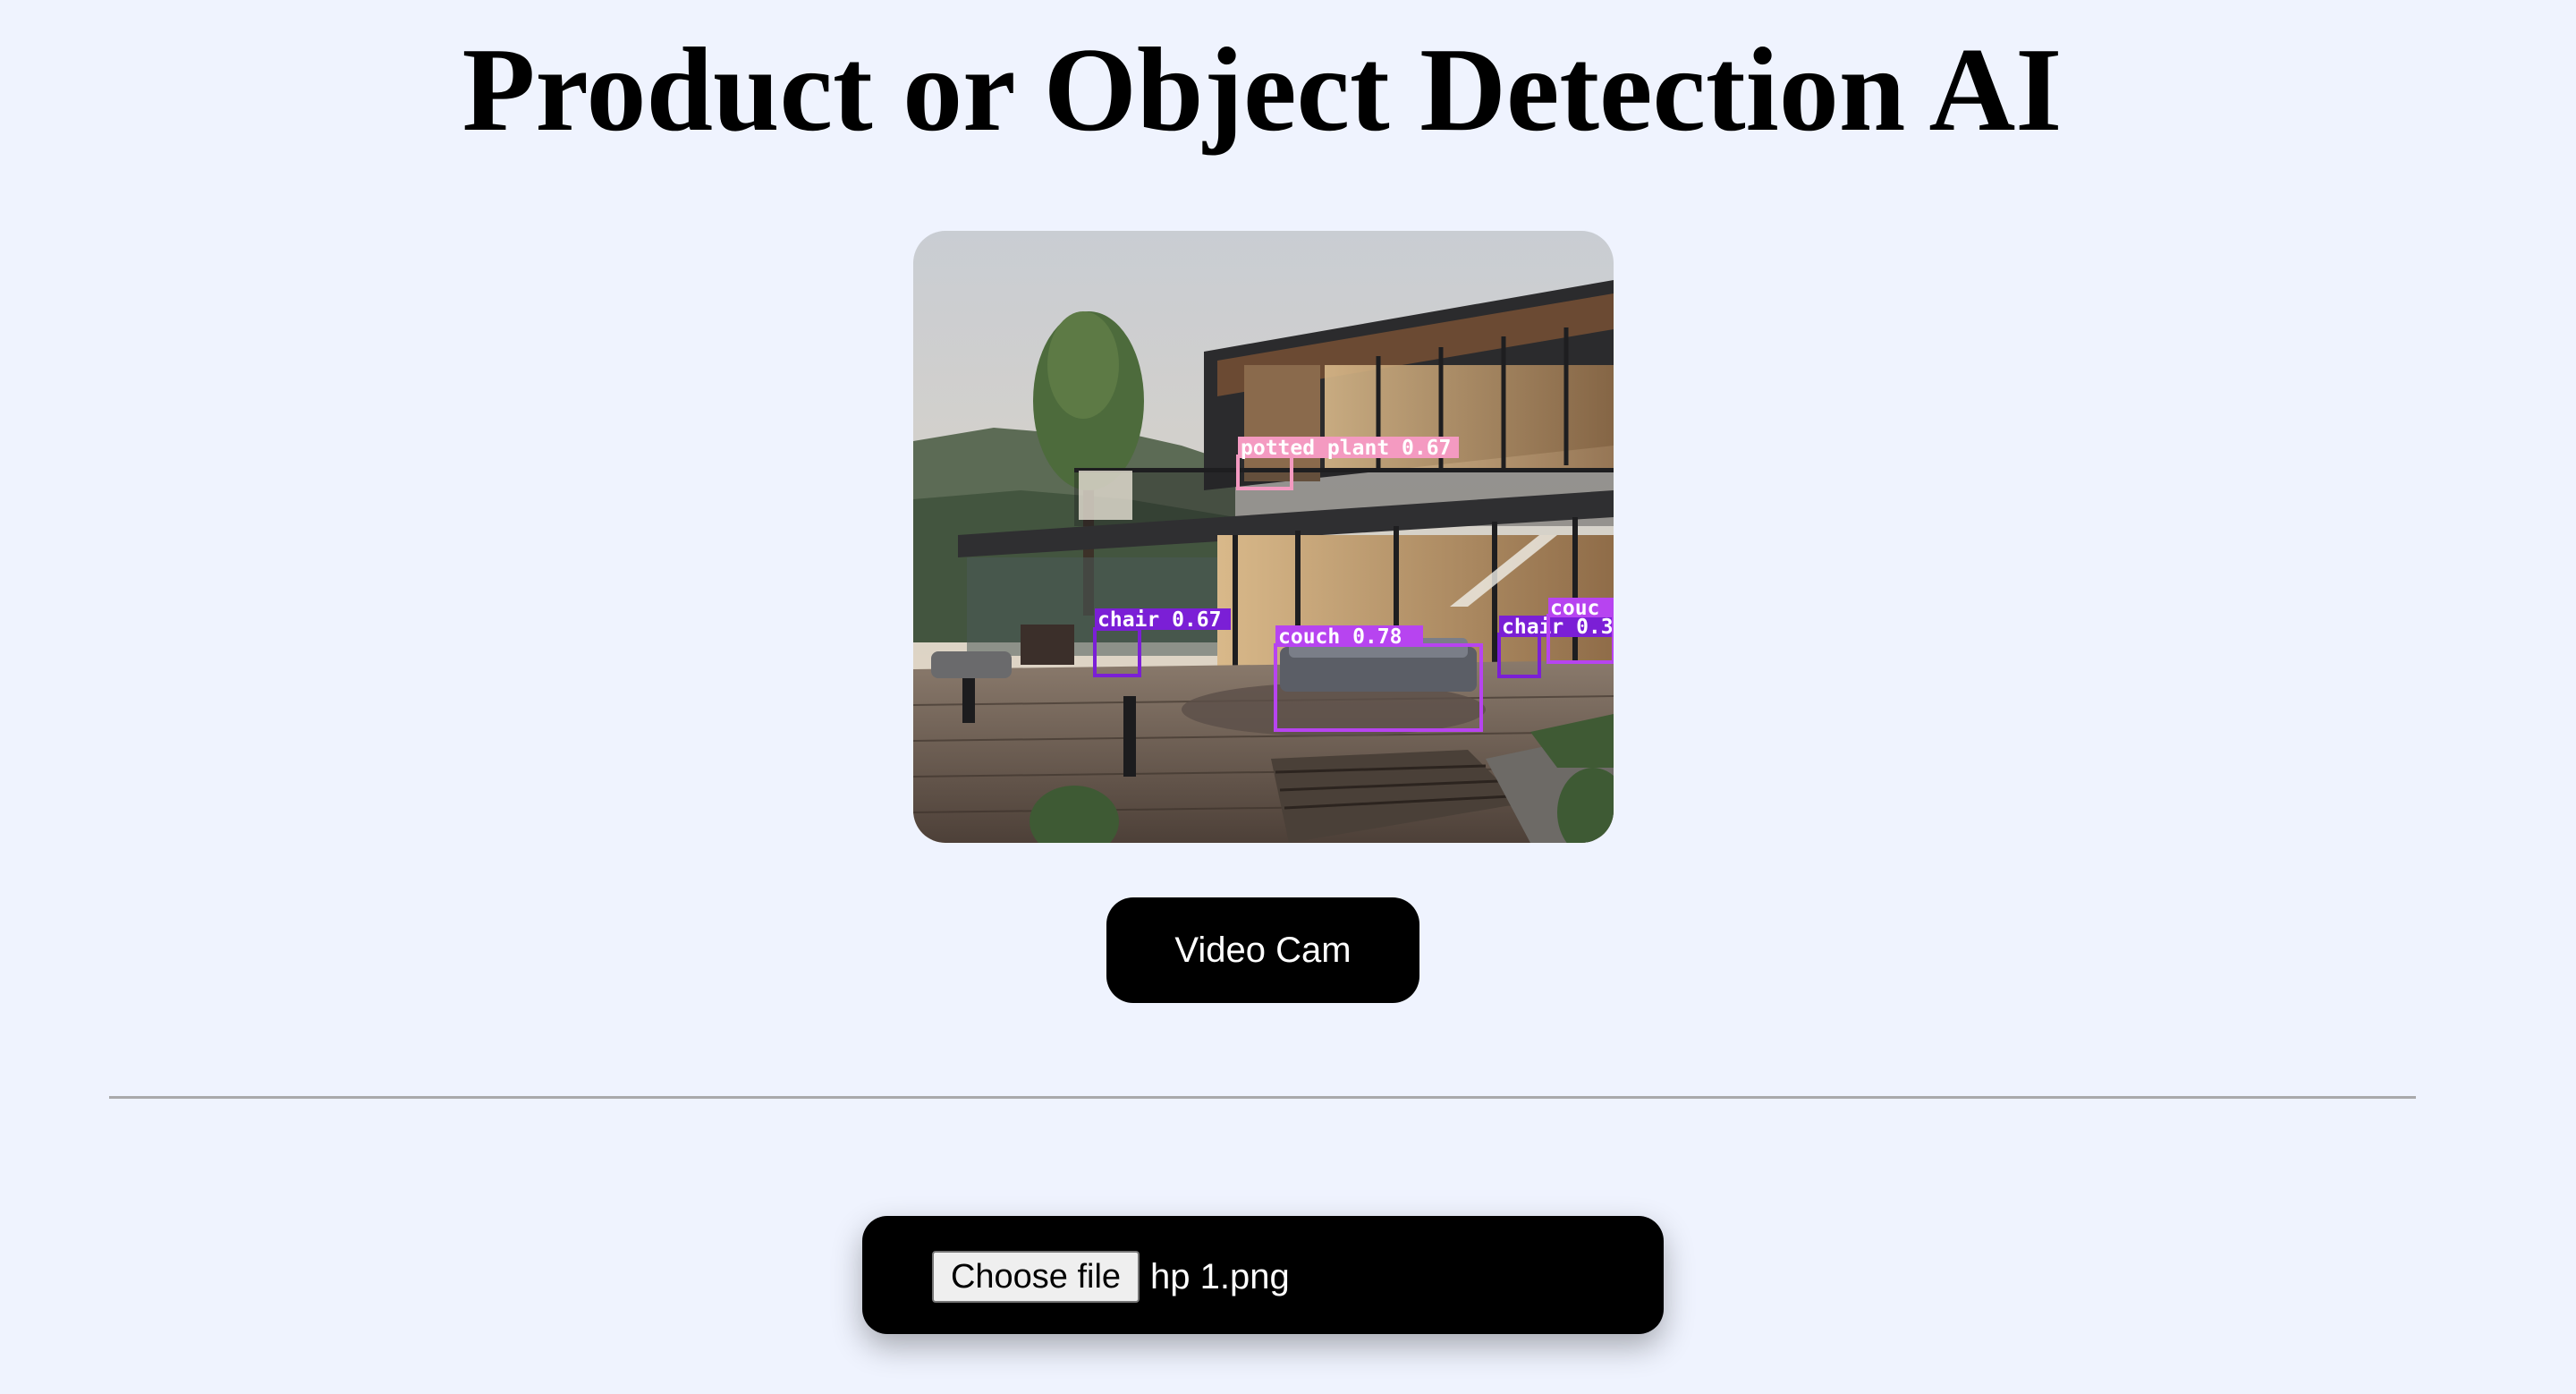 This screenshot has width=2576, height=1394. What do you see at coordinates (1340, 637) in the screenshot?
I see `detection-label-couch: couch 0.78` at bounding box center [1340, 637].